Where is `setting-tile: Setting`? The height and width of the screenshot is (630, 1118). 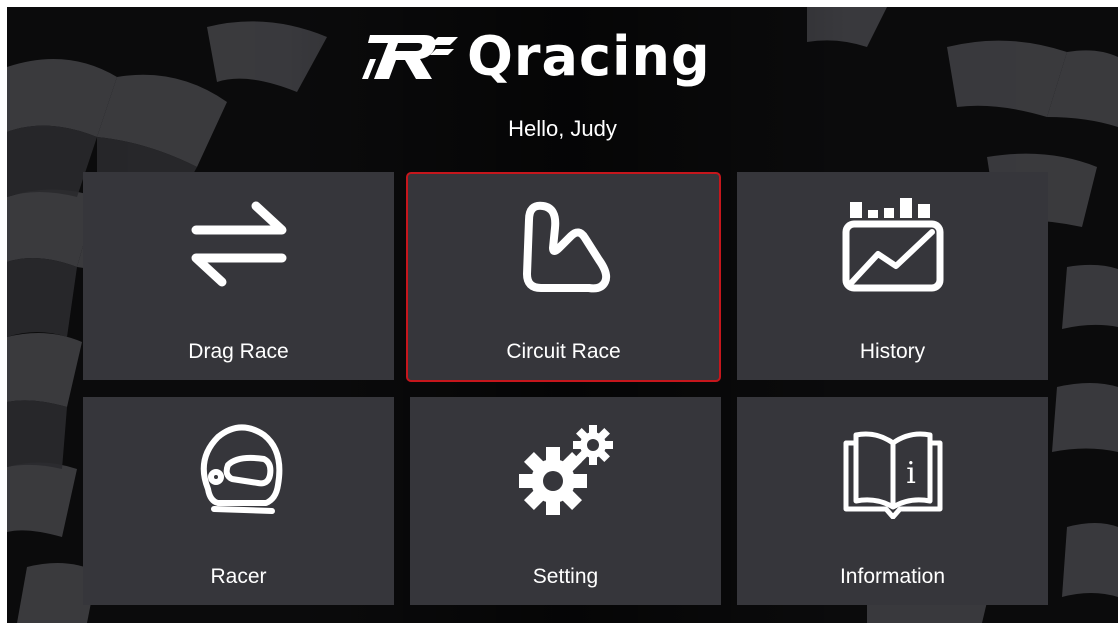 setting-tile: Setting is located at coordinates (565, 501).